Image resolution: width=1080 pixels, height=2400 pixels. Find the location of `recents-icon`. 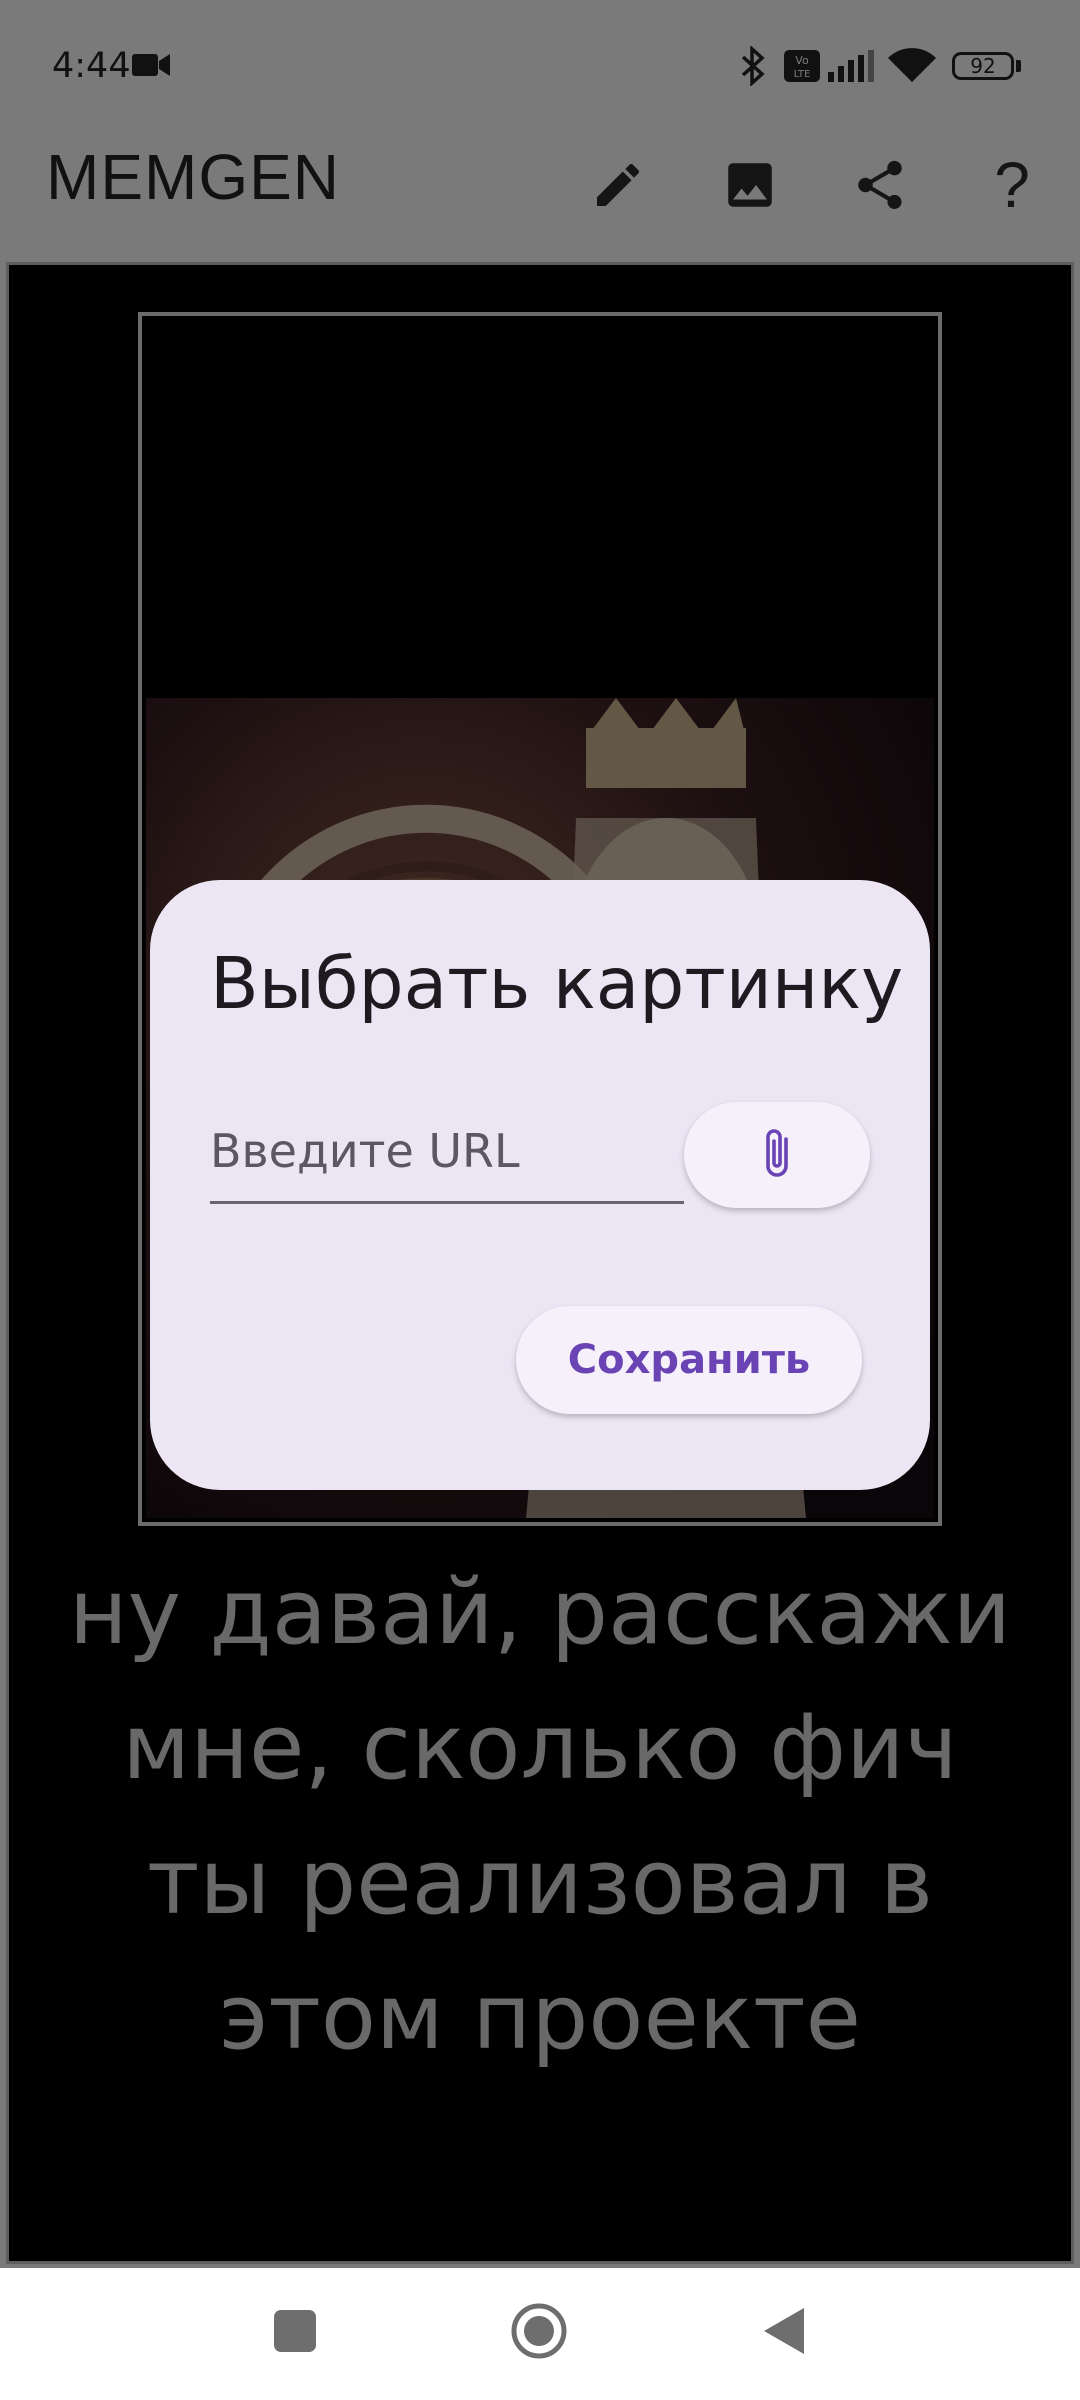

recents-icon is located at coordinates (295, 2333).